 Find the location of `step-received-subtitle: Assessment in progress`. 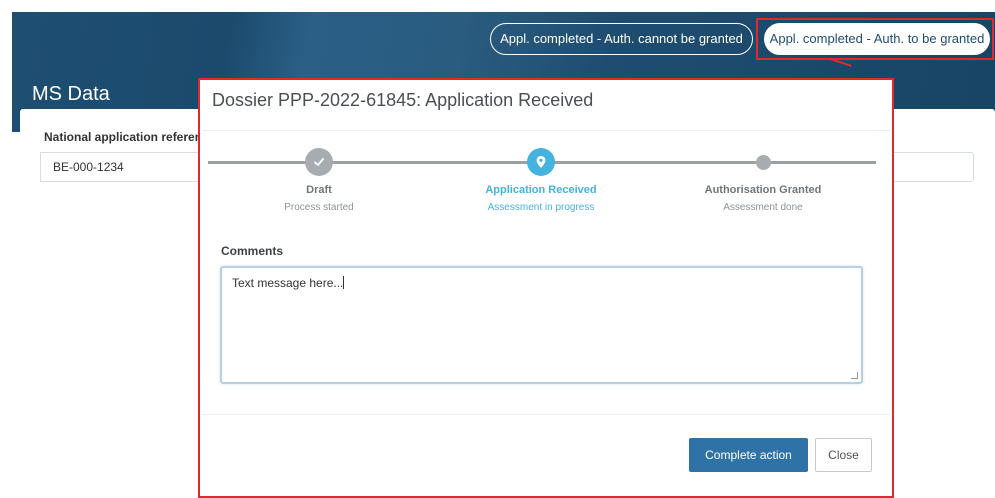

step-received-subtitle: Assessment in progress is located at coordinates (541, 207).